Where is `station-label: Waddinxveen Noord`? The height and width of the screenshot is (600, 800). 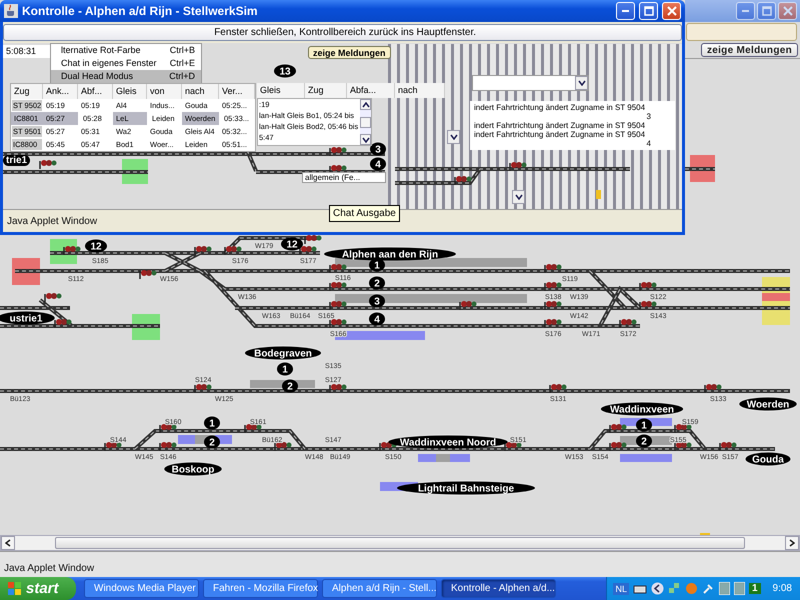 station-label: Waddinxveen Noord is located at coordinates (448, 442).